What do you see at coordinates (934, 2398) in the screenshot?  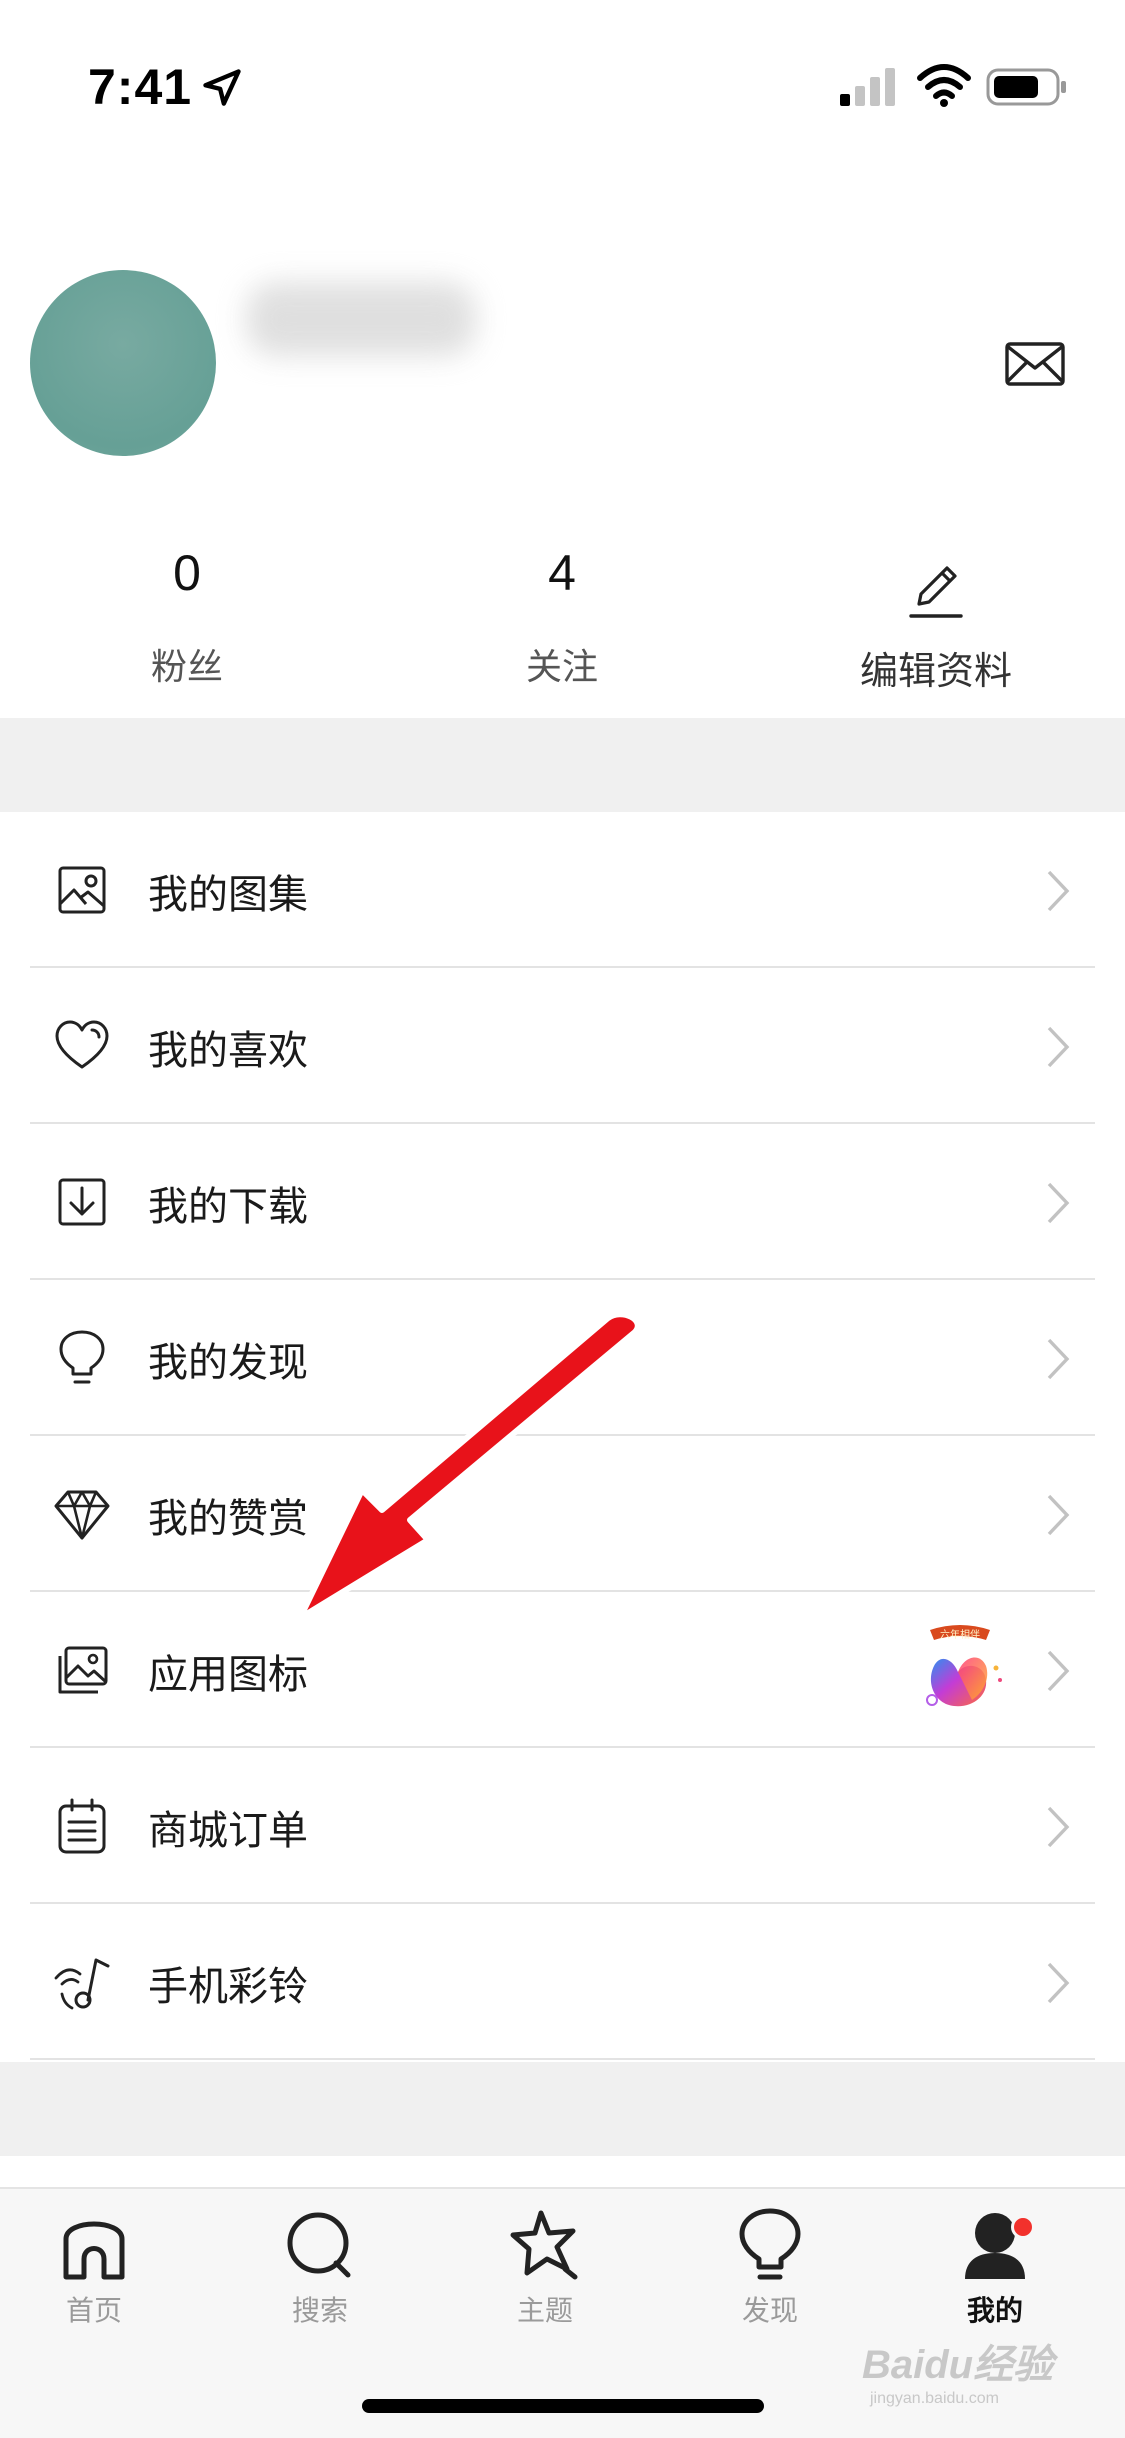 I see `watermark-url: jingyan.baidu.com` at bounding box center [934, 2398].